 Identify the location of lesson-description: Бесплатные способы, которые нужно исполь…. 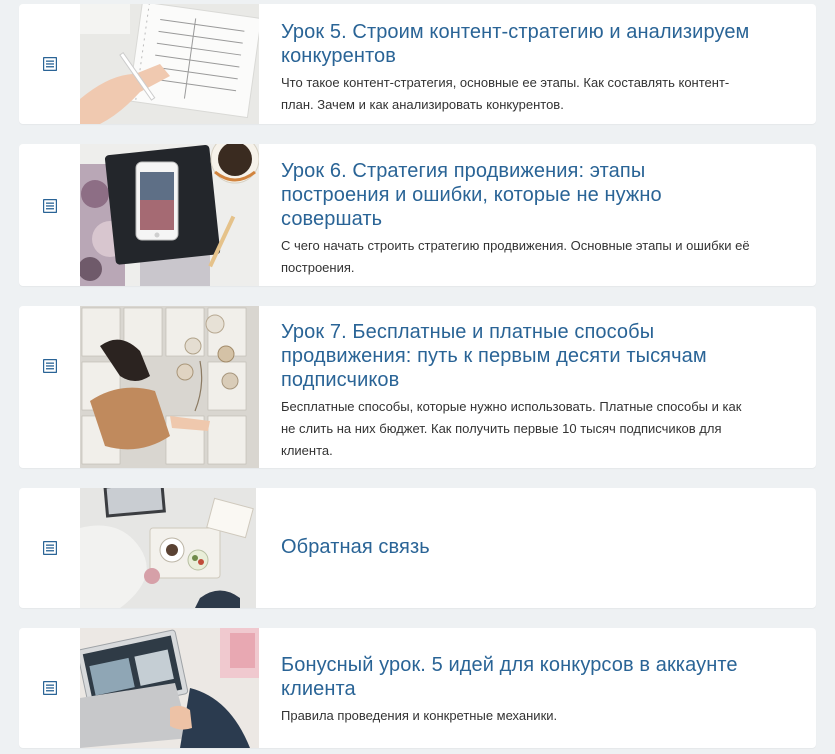
(511, 428).